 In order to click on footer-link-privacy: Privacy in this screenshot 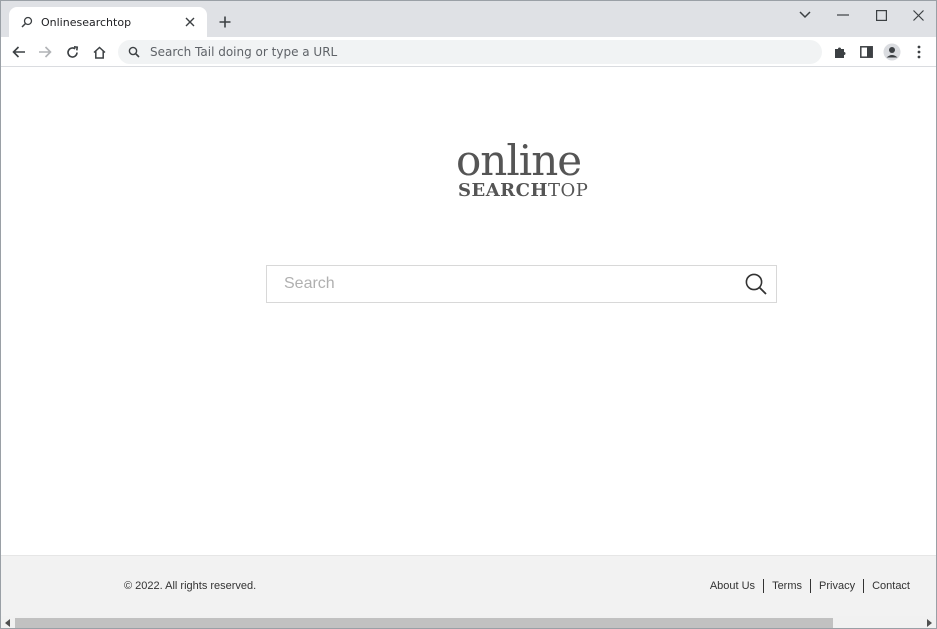, I will do `click(837, 586)`.